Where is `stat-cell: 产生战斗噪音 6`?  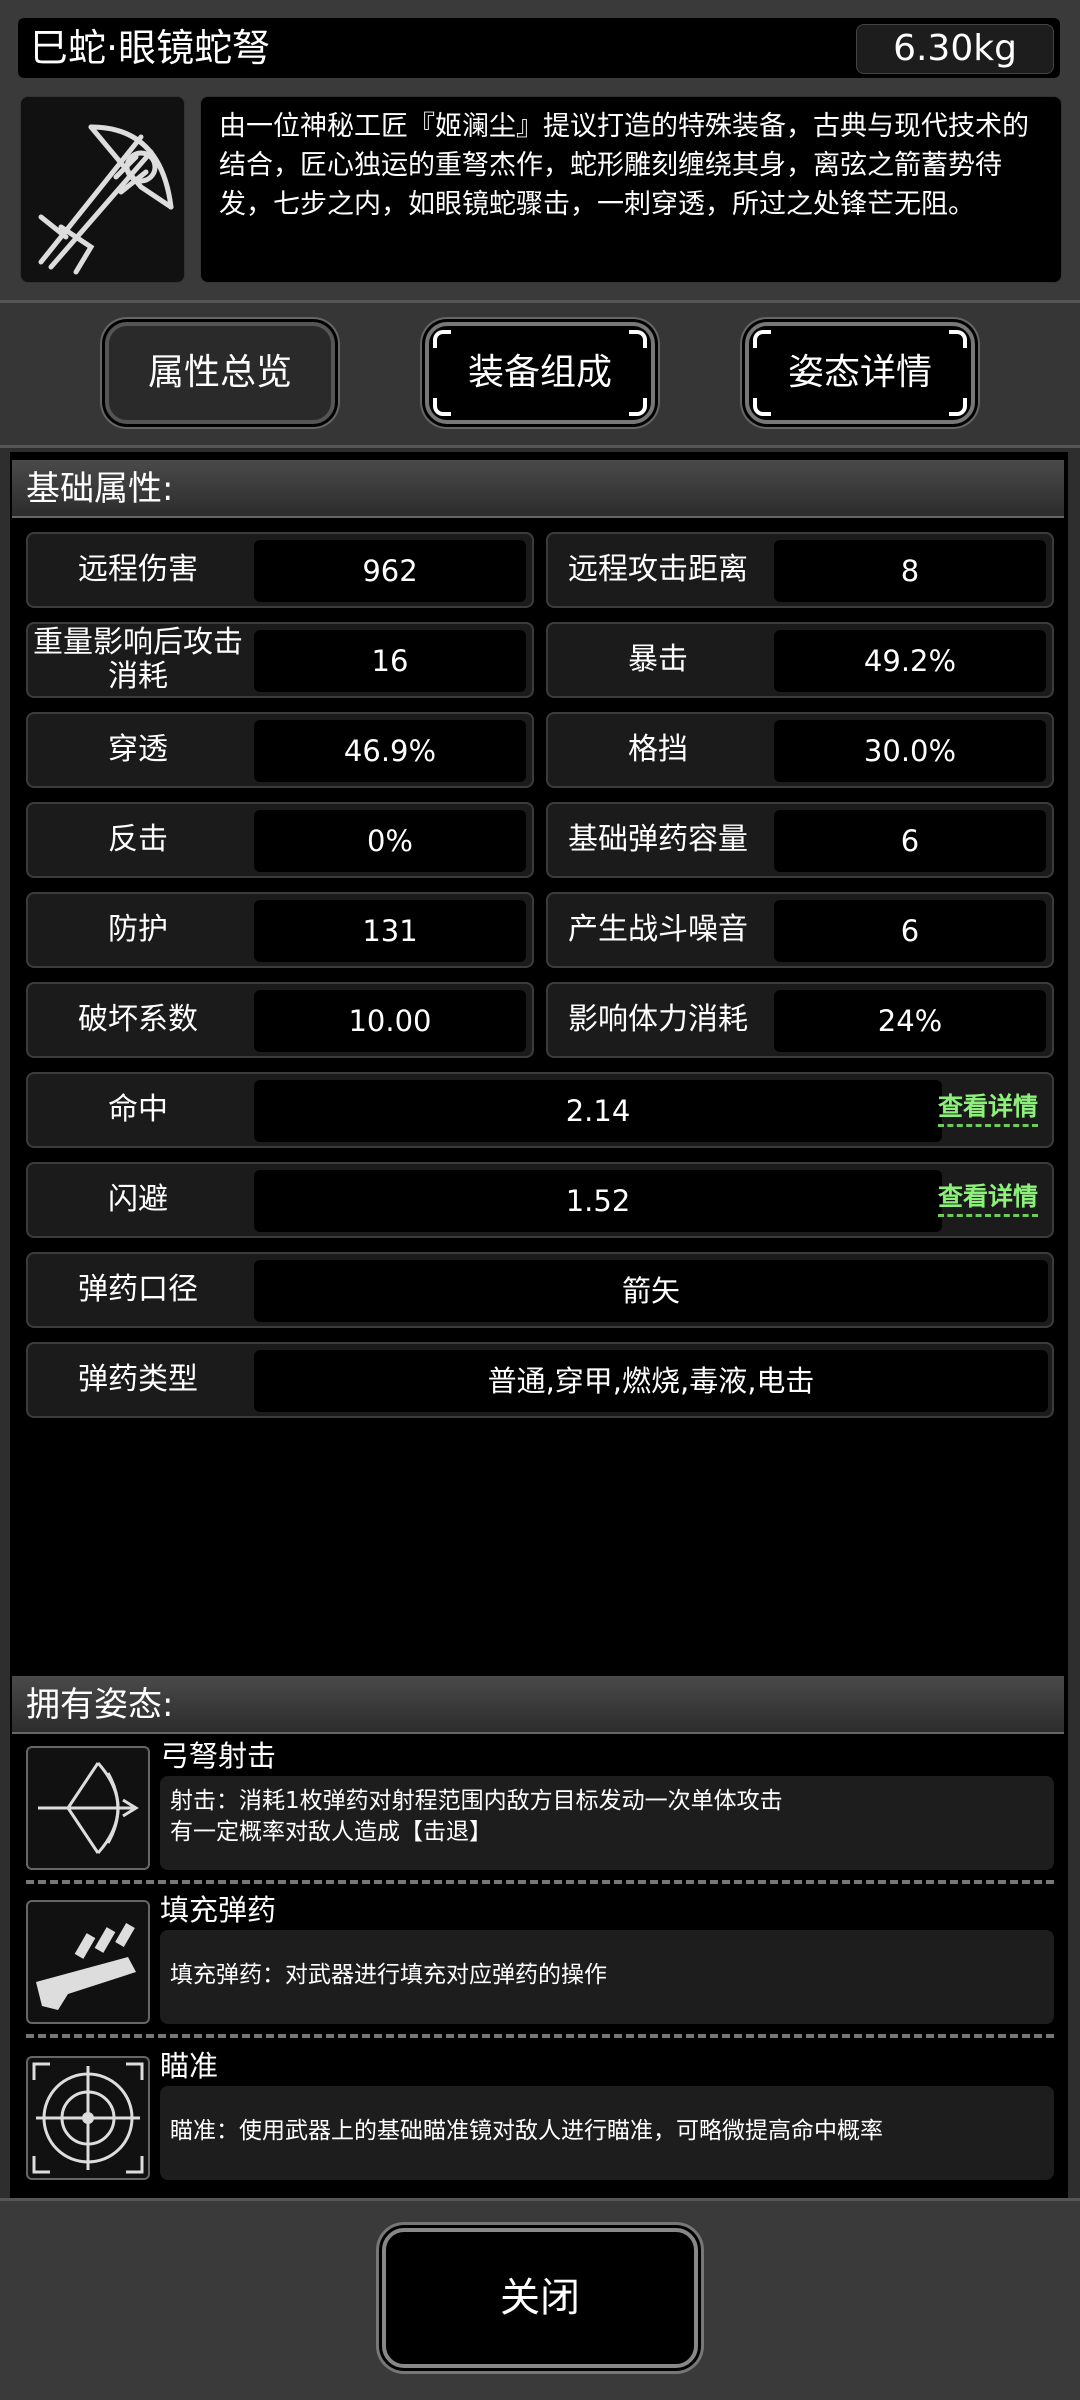 stat-cell: 产生战斗噪音 6 is located at coordinates (800, 930).